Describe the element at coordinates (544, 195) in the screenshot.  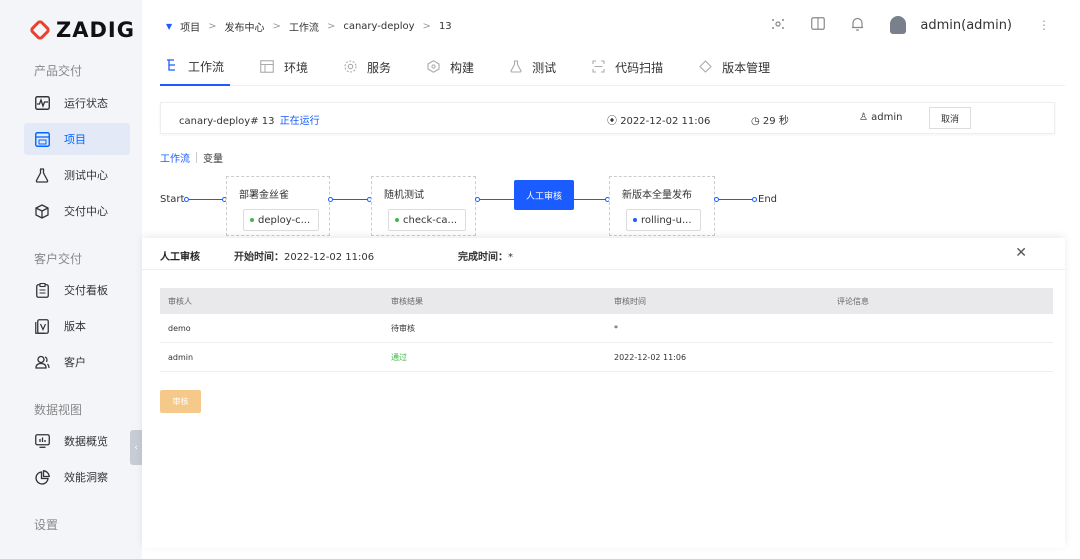
I see `stage-manual-approval: 人工审核` at that location.